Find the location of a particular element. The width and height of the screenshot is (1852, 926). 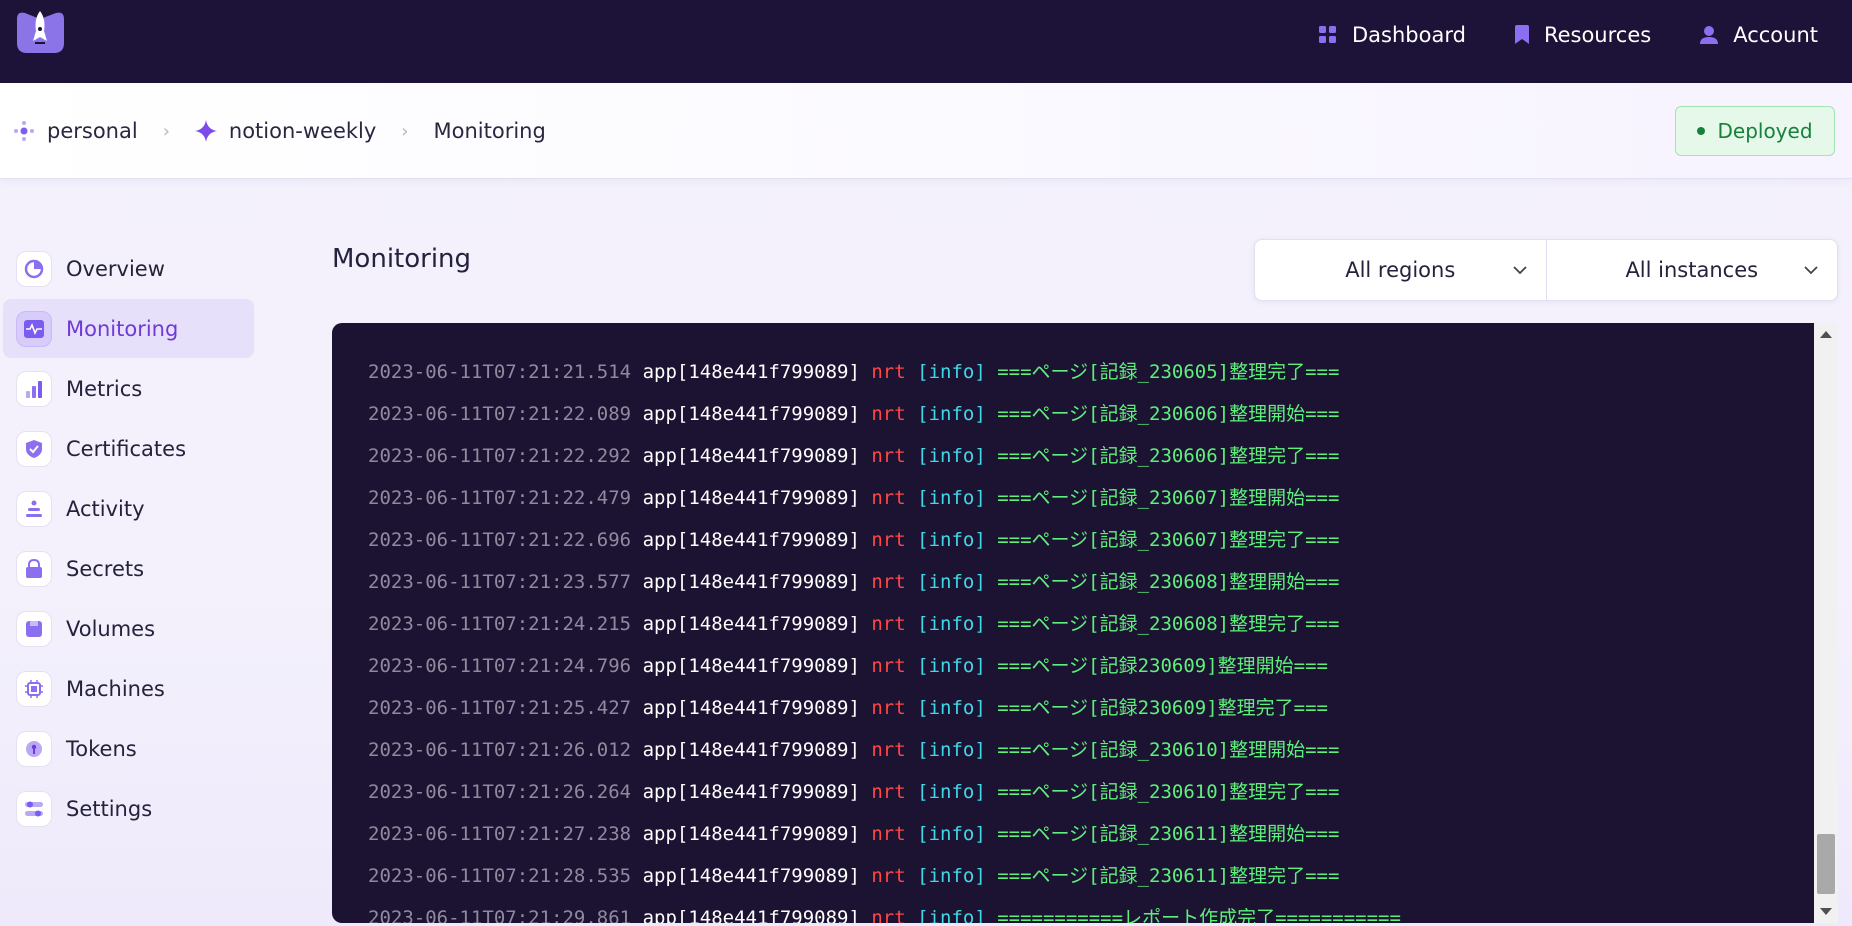

instance-select: All instances is located at coordinates (1691, 270).